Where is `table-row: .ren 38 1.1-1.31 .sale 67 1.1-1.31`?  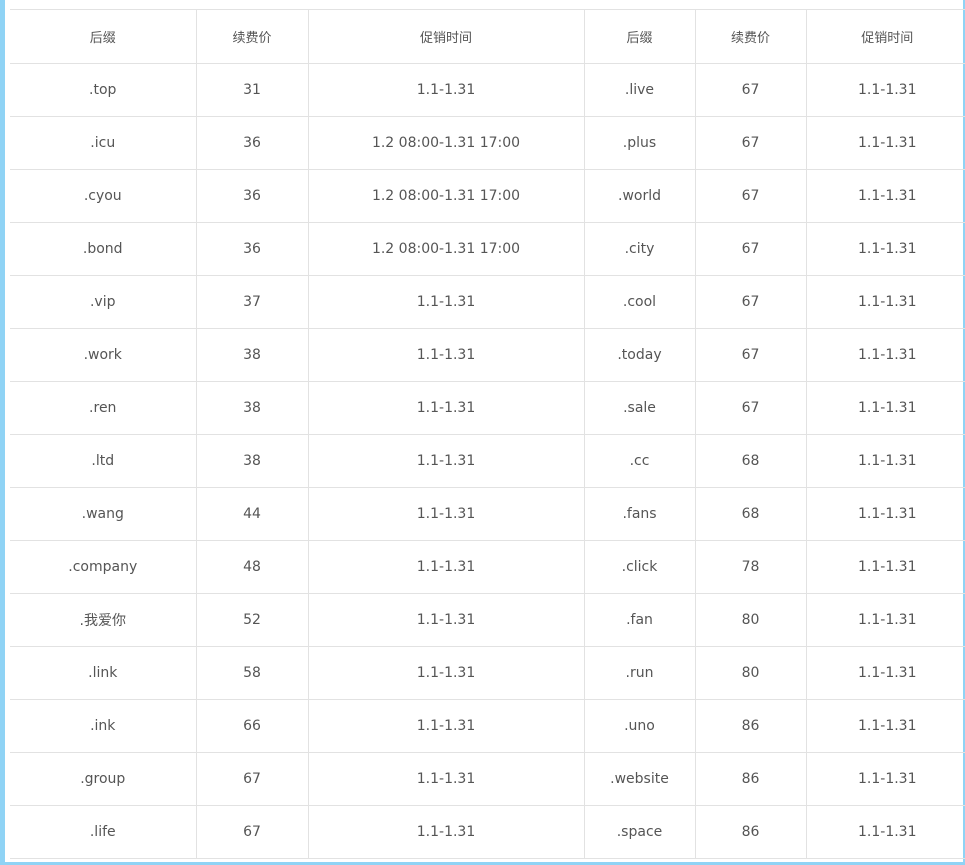
table-row: .ren 38 1.1-1.31 .sale 67 1.1-1.31 is located at coordinates (487, 408).